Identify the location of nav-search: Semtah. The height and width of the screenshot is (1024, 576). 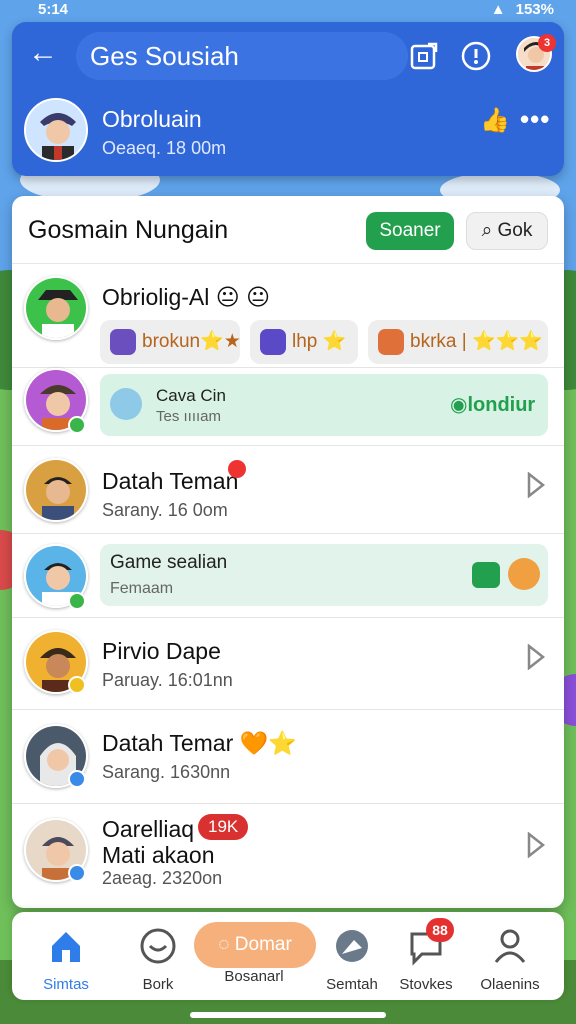
(352, 959).